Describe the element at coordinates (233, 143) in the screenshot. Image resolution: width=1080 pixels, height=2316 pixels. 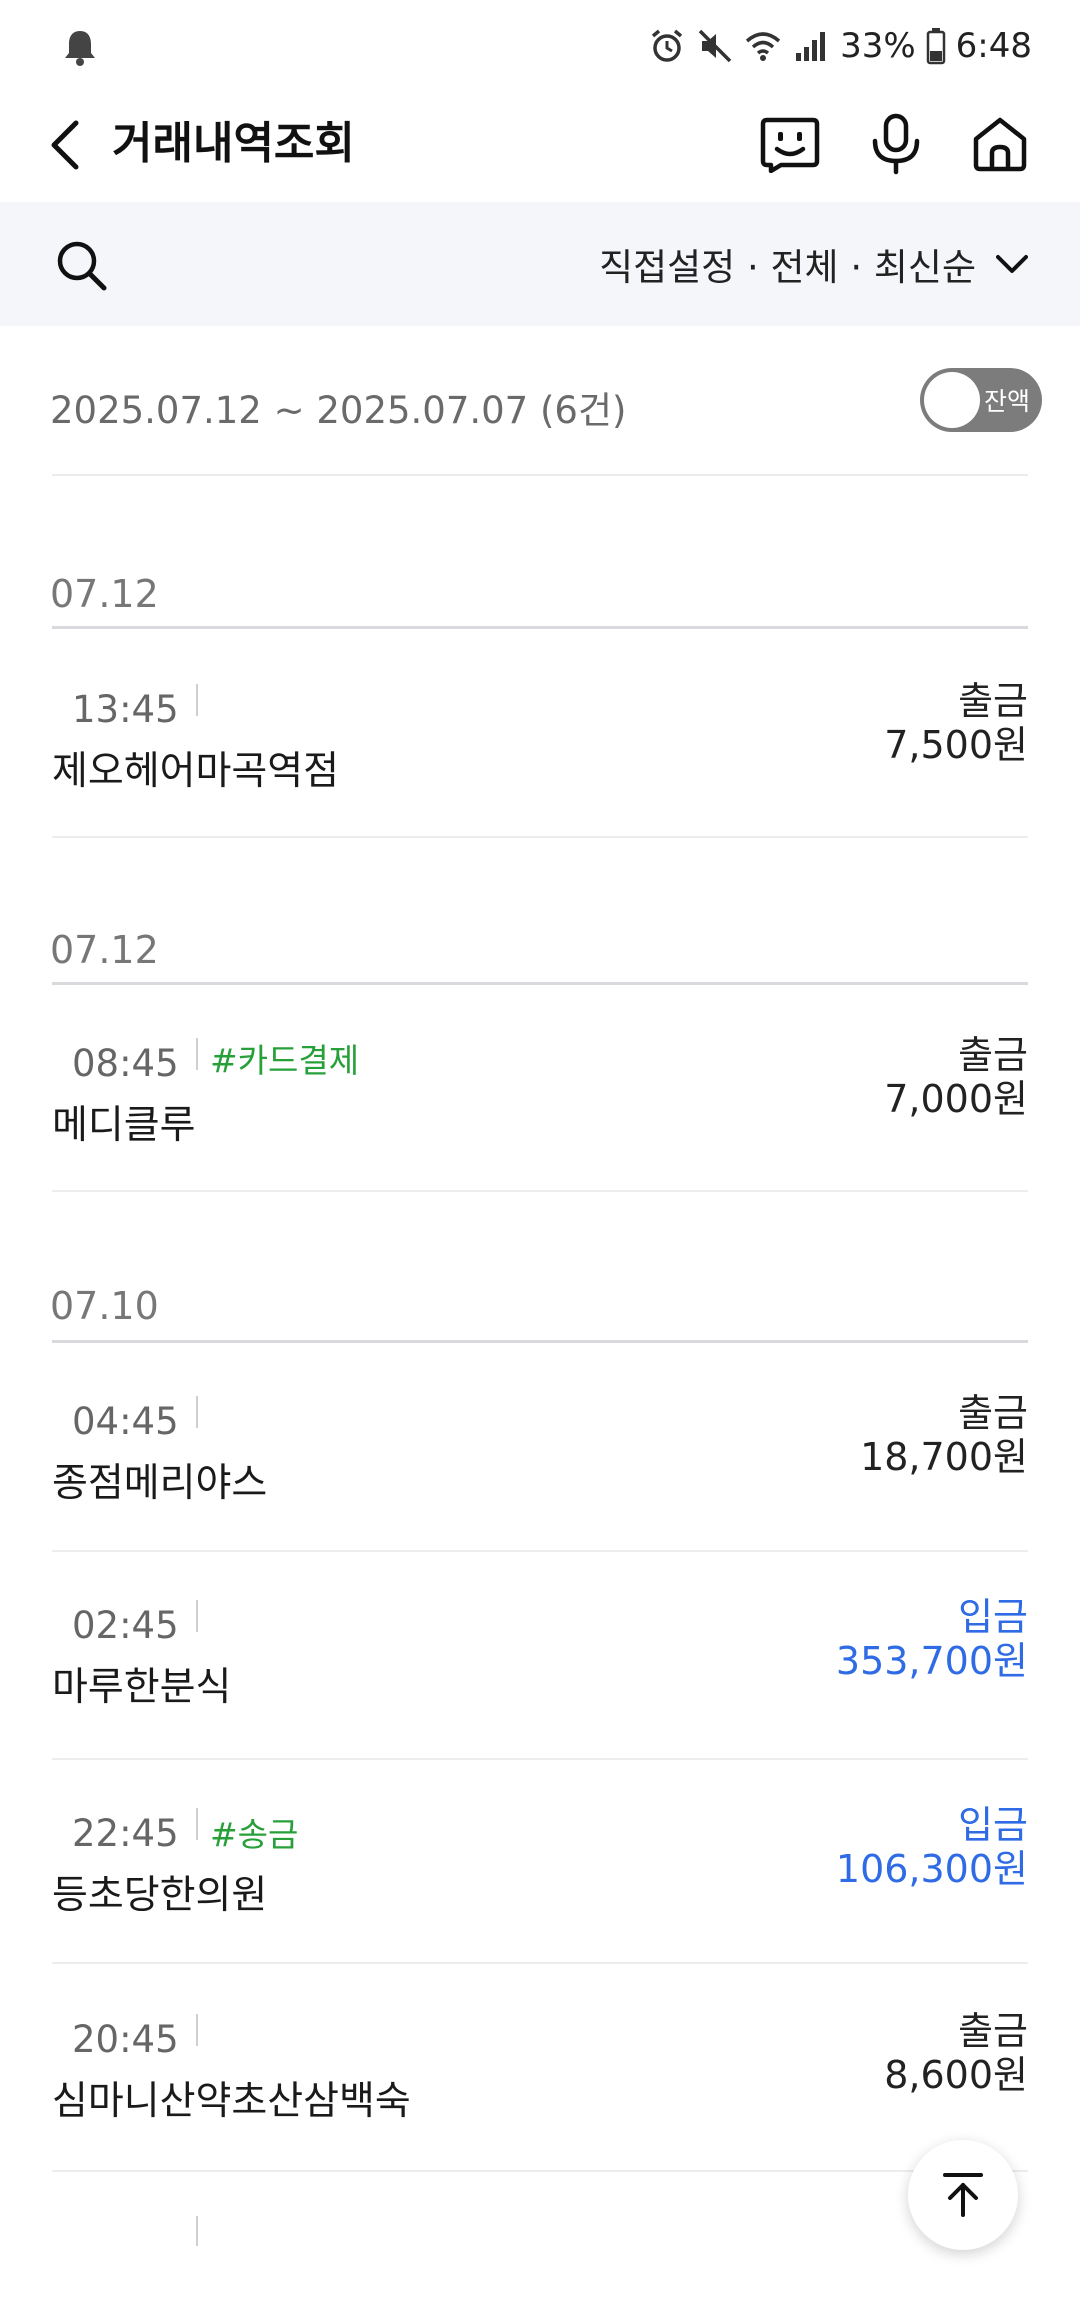
I see `page-title: 거래내역조회` at that location.